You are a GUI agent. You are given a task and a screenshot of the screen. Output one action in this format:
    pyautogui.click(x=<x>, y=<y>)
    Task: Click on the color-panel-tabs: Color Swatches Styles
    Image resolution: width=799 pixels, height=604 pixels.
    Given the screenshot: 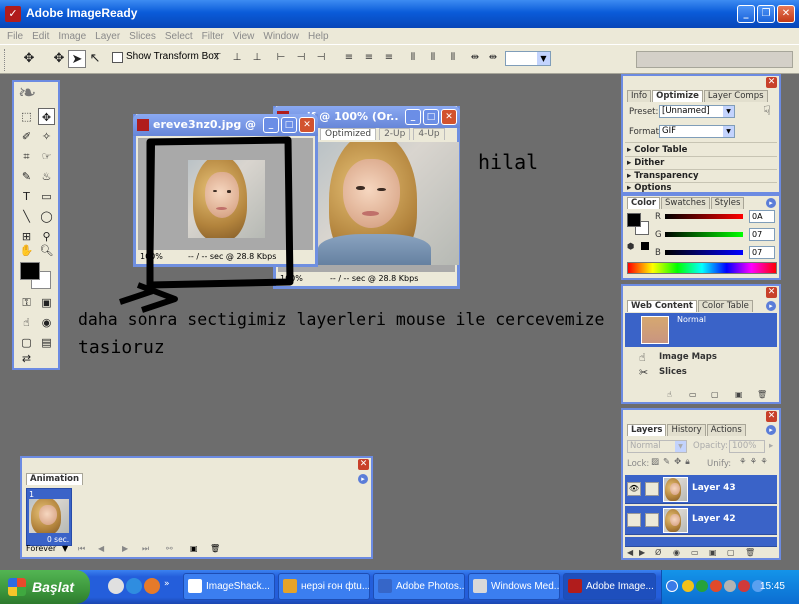 What is the action you would take?
    pyautogui.click(x=686, y=203)
    